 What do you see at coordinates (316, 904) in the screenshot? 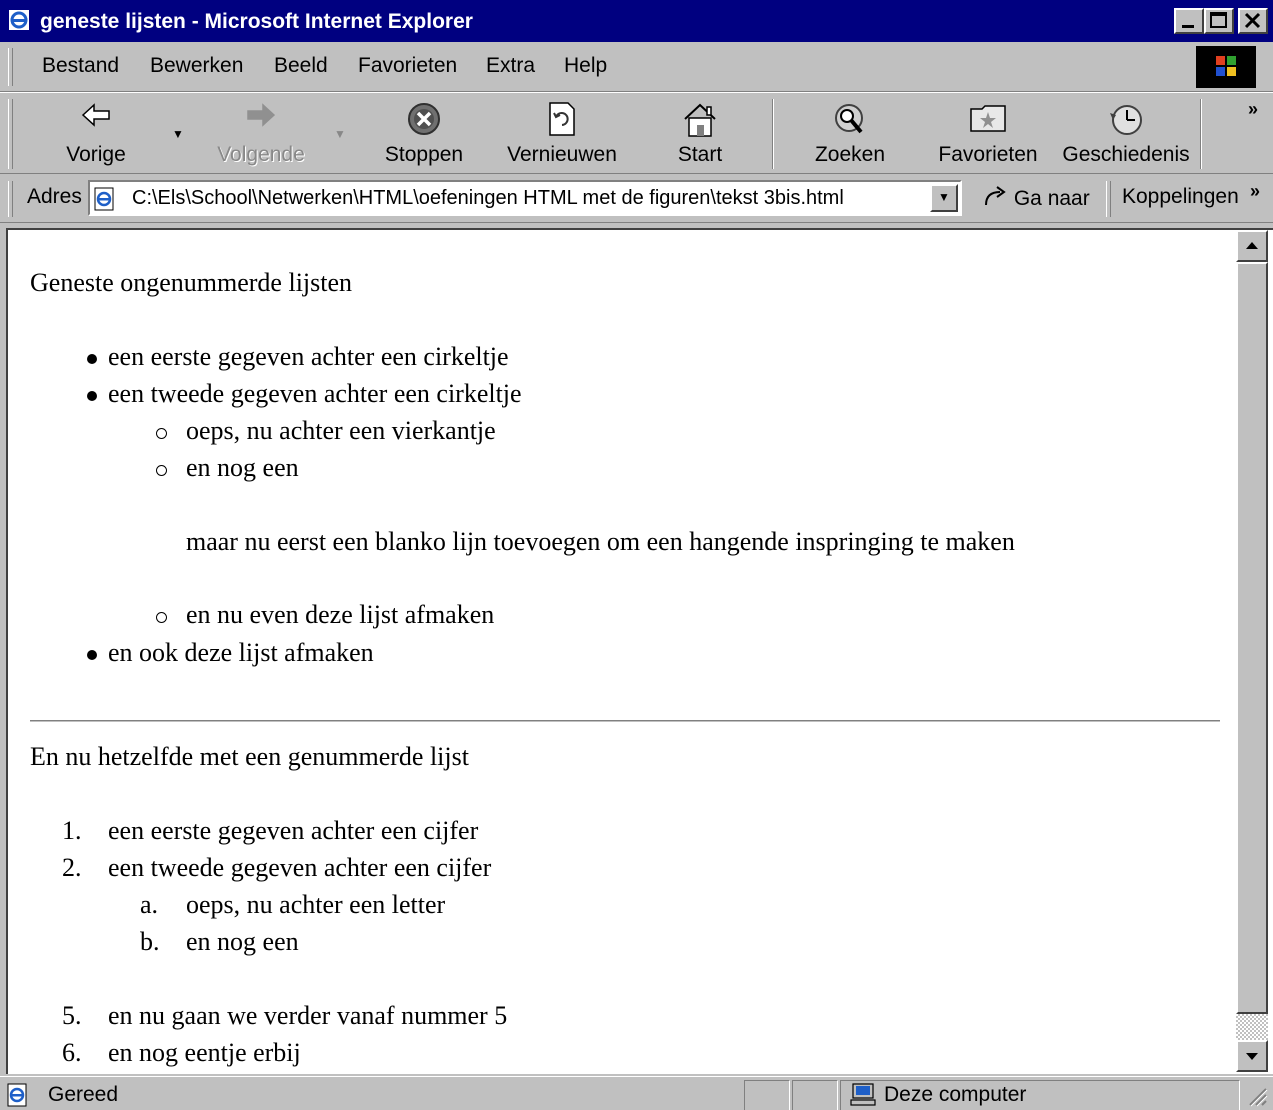
I see `list-item: oeps, nu achter een letter` at bounding box center [316, 904].